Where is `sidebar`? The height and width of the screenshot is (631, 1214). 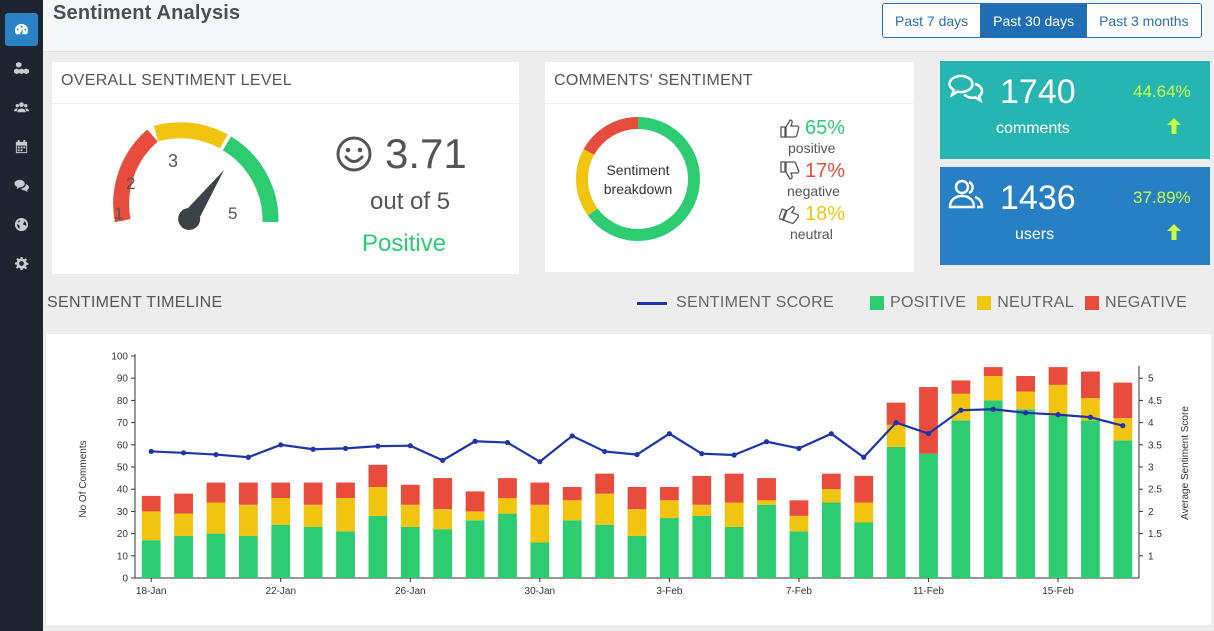 sidebar is located at coordinates (21, 315).